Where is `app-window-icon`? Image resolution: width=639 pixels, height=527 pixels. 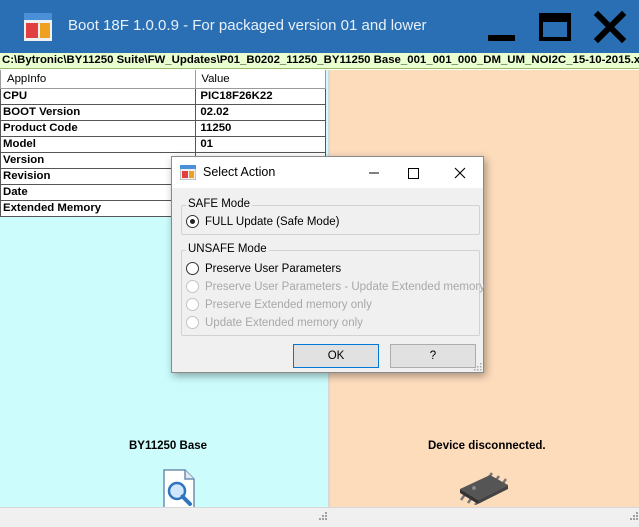
app-window-icon is located at coordinates (38, 27).